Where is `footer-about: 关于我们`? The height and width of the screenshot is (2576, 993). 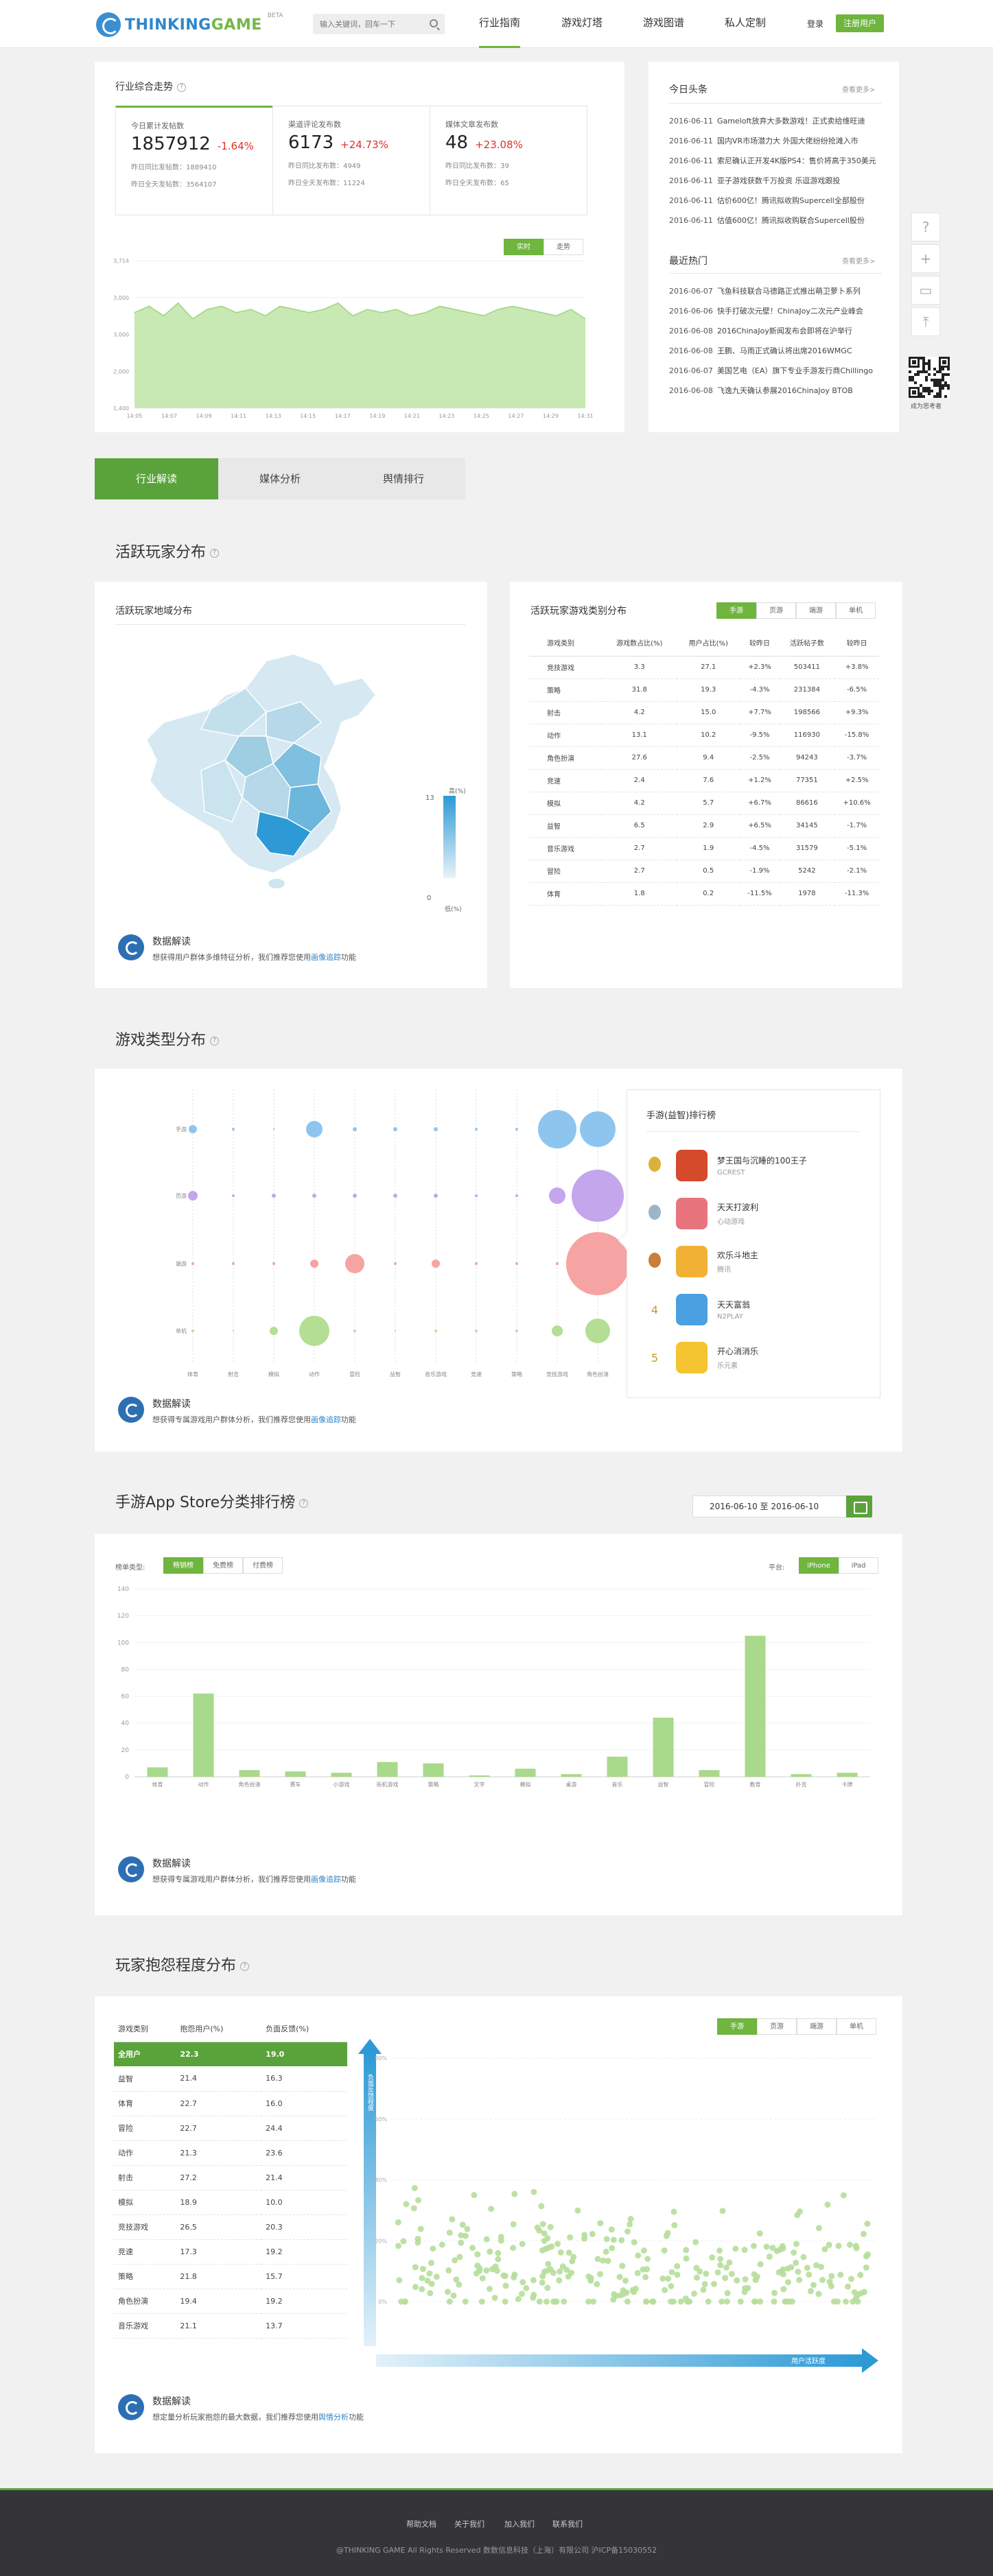 footer-about: 关于我们 is located at coordinates (469, 2523).